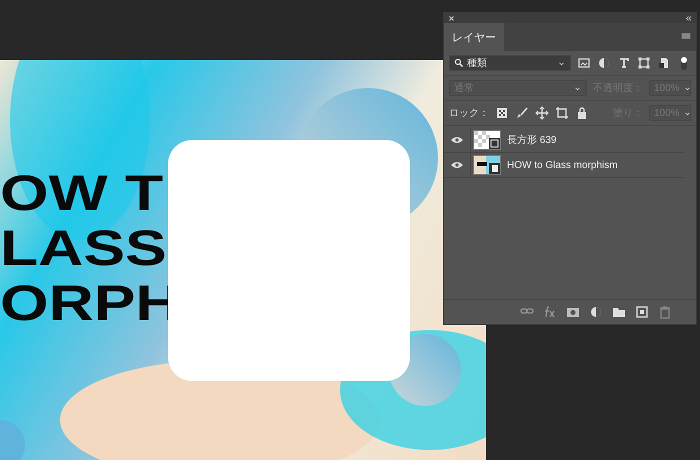  Describe the element at coordinates (624, 63) in the screenshot. I see `type-filter-icon` at that location.